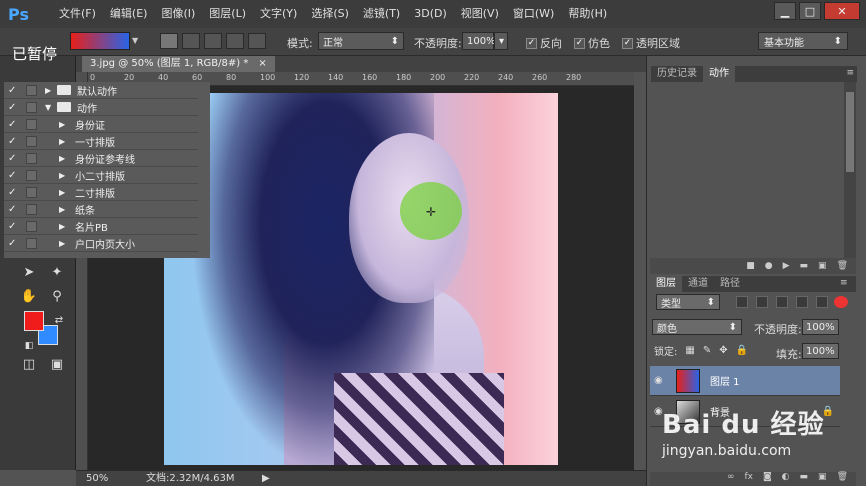 This screenshot has width=866, height=486. What do you see at coordinates (480, 14) in the screenshot?
I see `menu-view: 视图(V)` at bounding box center [480, 14].